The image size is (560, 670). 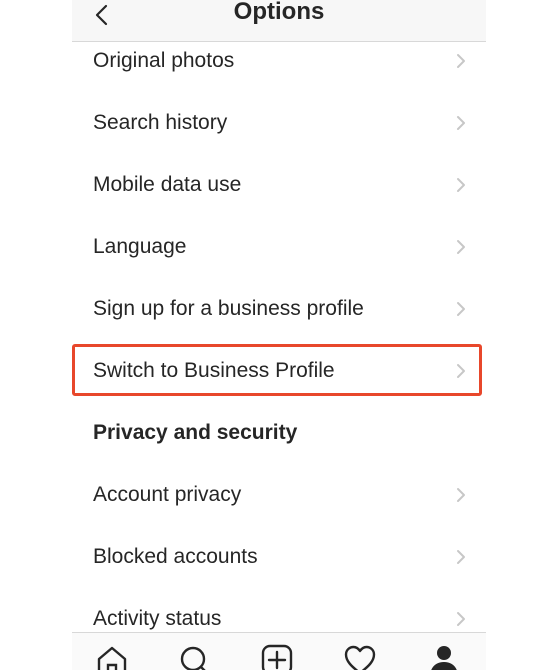 I want to click on section-heading-privacy-security: Privacy and security, so click(x=279, y=433).